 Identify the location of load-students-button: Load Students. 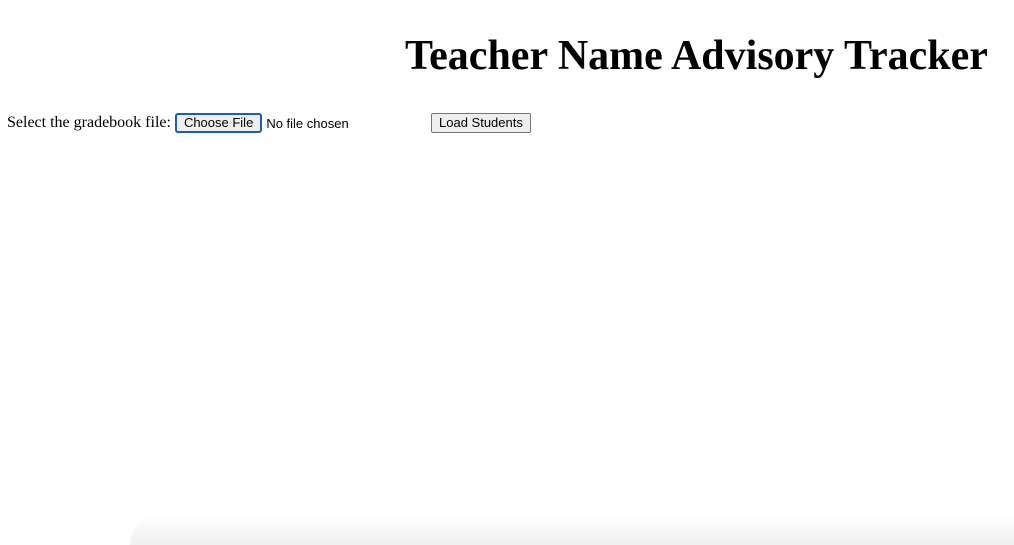
(481, 123).